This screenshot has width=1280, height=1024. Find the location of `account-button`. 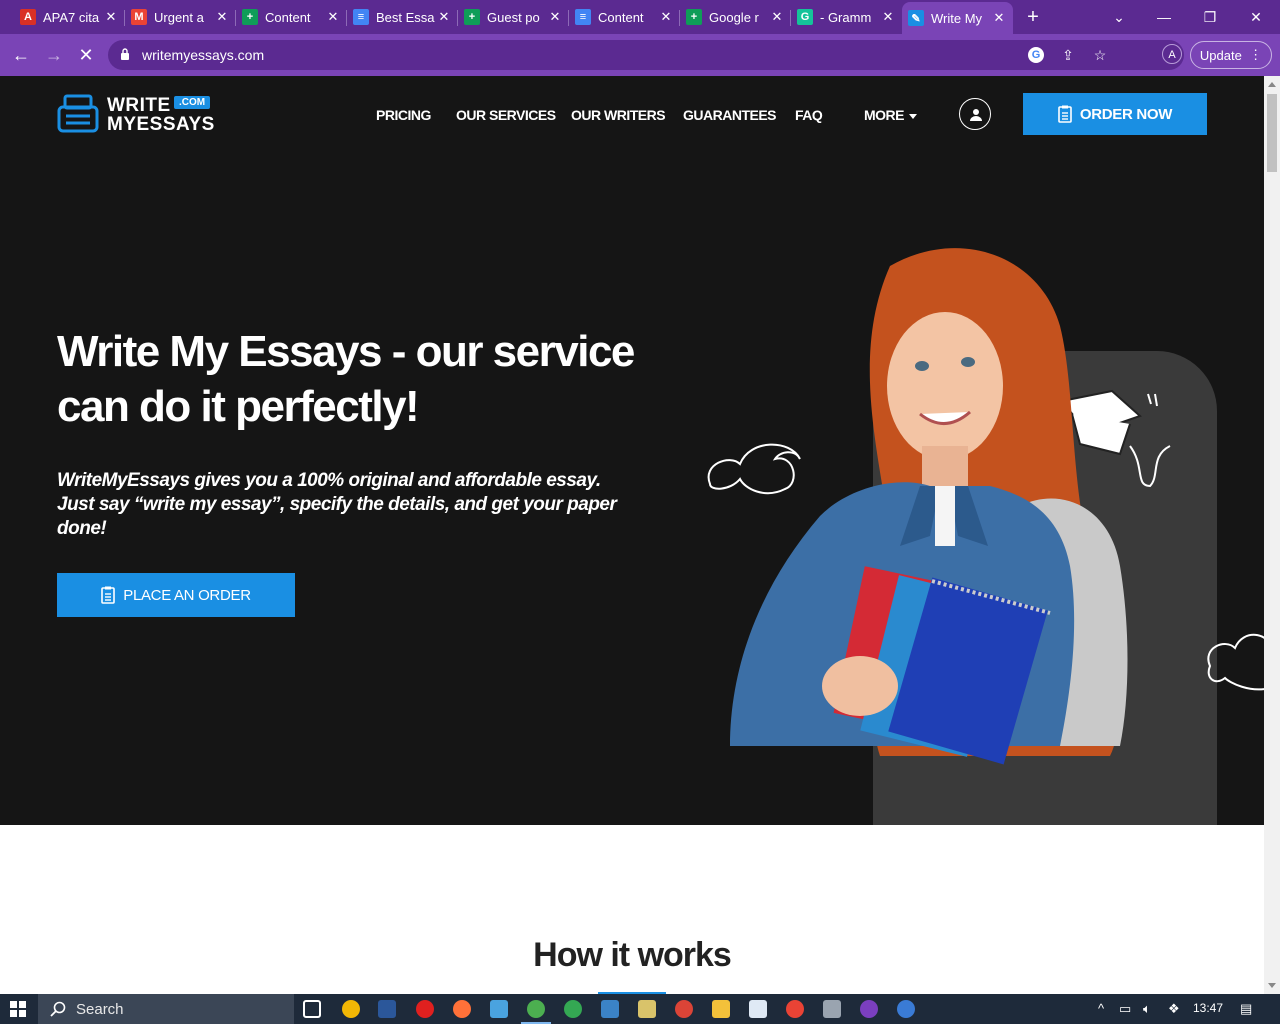

account-button is located at coordinates (975, 114).